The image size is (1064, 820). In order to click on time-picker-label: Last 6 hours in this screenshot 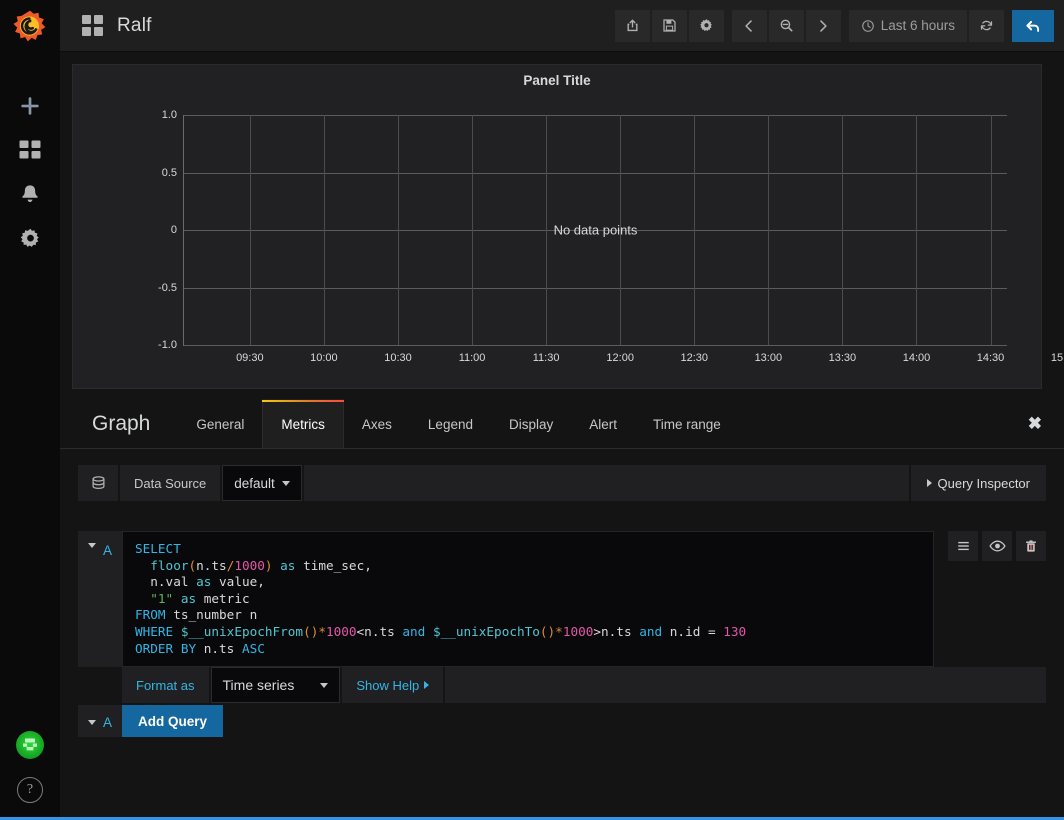, I will do `click(917, 25)`.